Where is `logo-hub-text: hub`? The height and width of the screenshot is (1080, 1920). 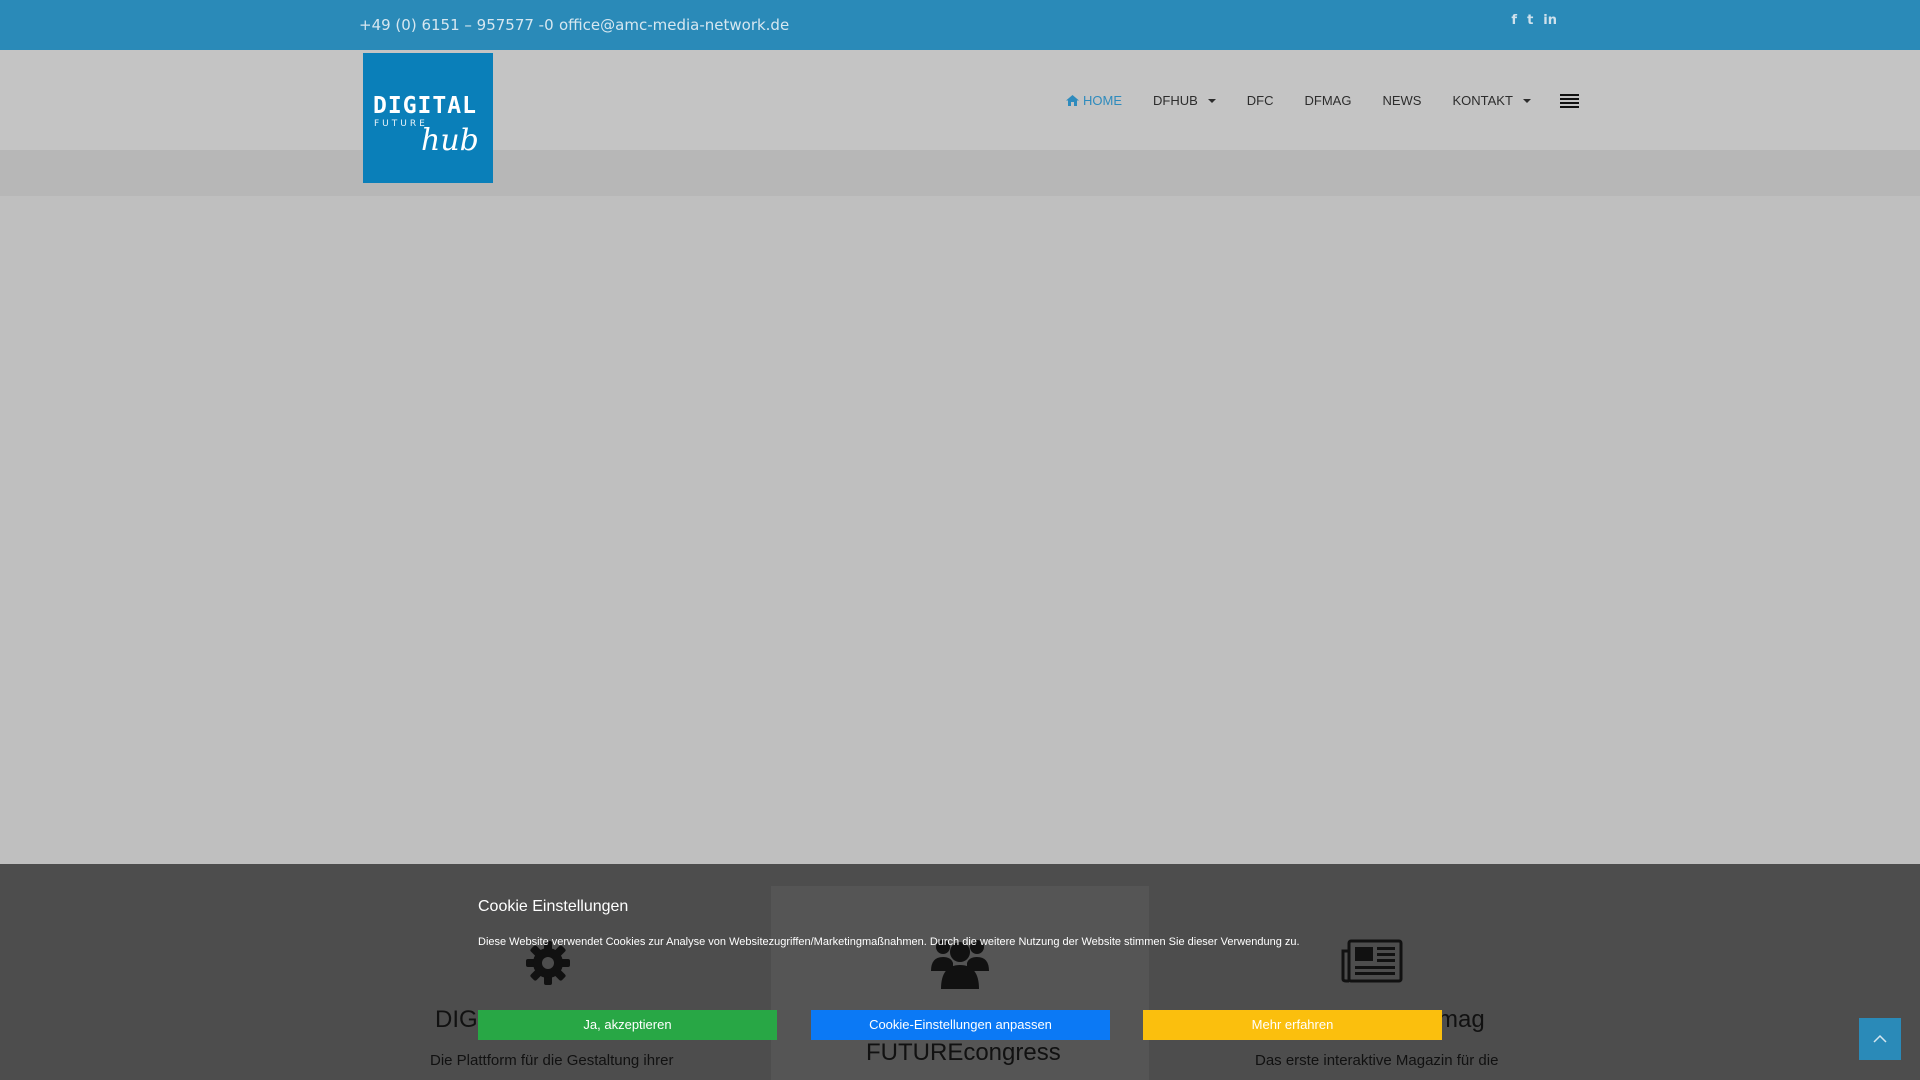
logo-hub-text: hub is located at coordinates (450, 140).